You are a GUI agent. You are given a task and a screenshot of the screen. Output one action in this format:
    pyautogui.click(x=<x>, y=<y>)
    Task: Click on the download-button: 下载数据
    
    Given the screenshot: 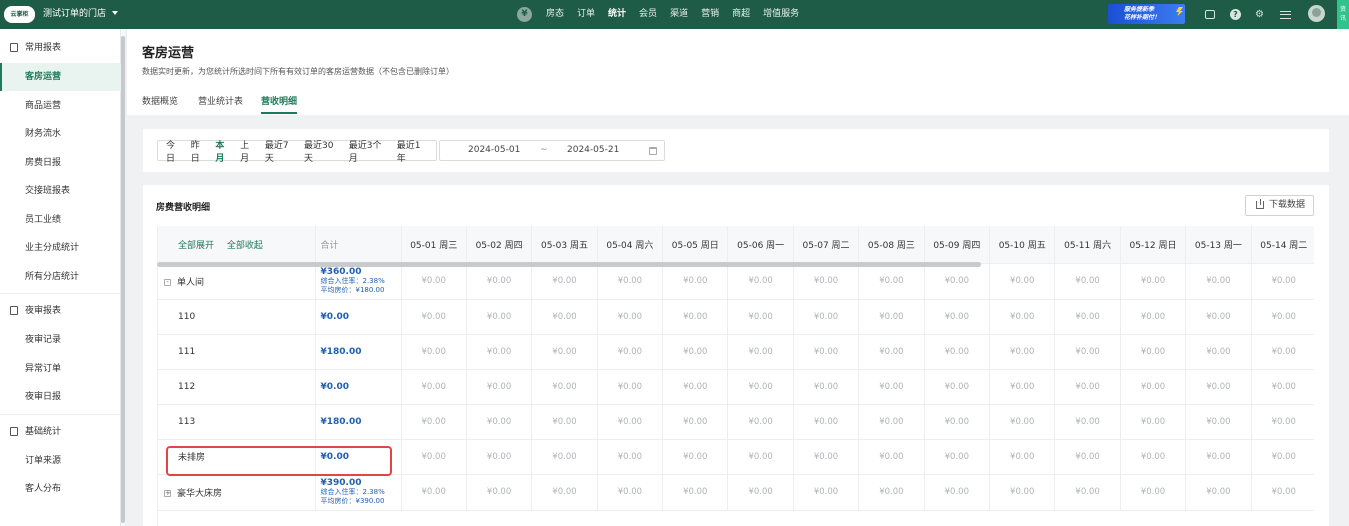 What is the action you would take?
    pyautogui.click(x=1279, y=205)
    